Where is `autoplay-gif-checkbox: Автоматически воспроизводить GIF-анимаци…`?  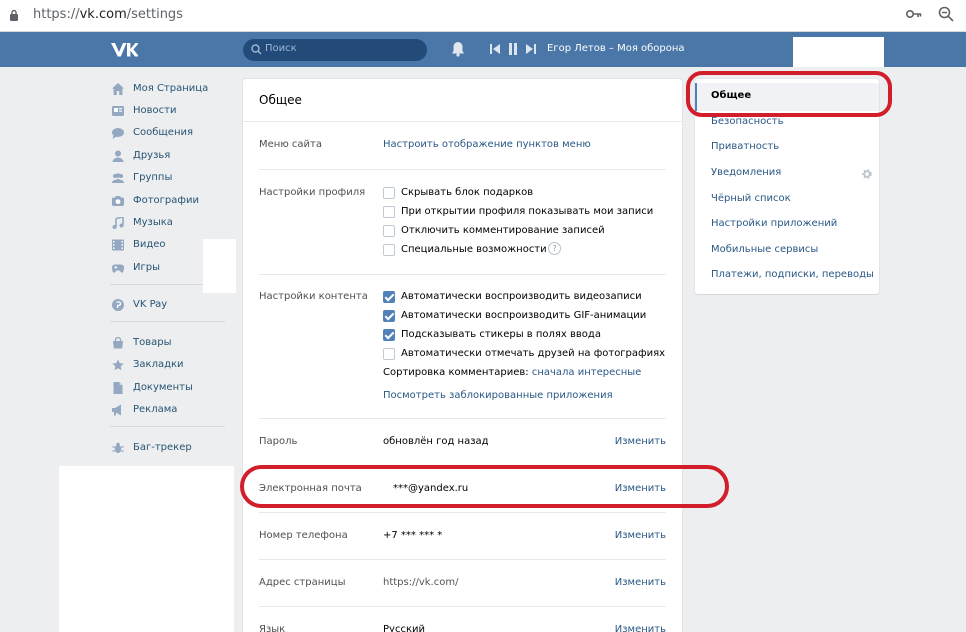
autoplay-gif-checkbox: Автоматически воспроизводить GIF-анимаци… is located at coordinates (528, 316).